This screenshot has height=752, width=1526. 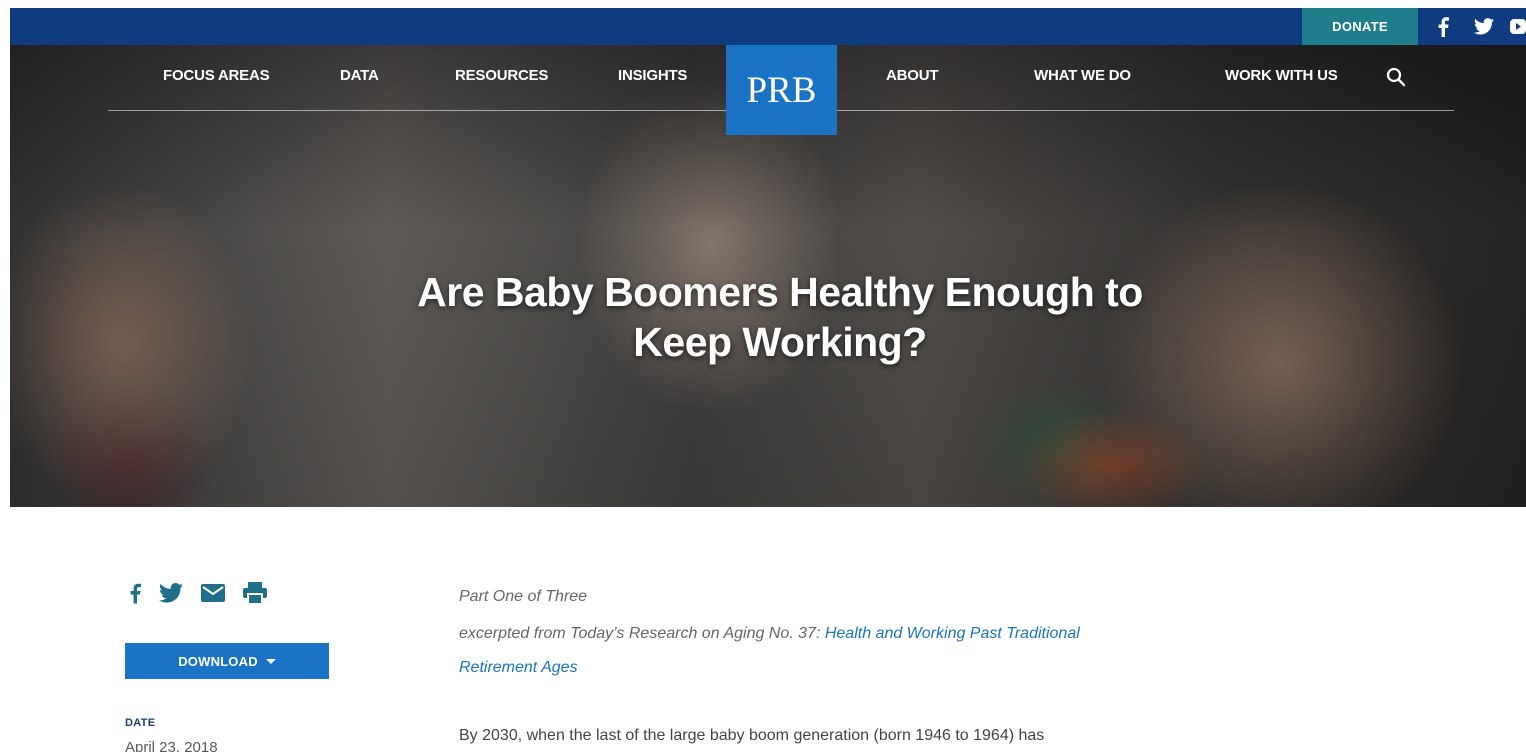 I want to click on download-label: DOWNLOAD, so click(x=218, y=661).